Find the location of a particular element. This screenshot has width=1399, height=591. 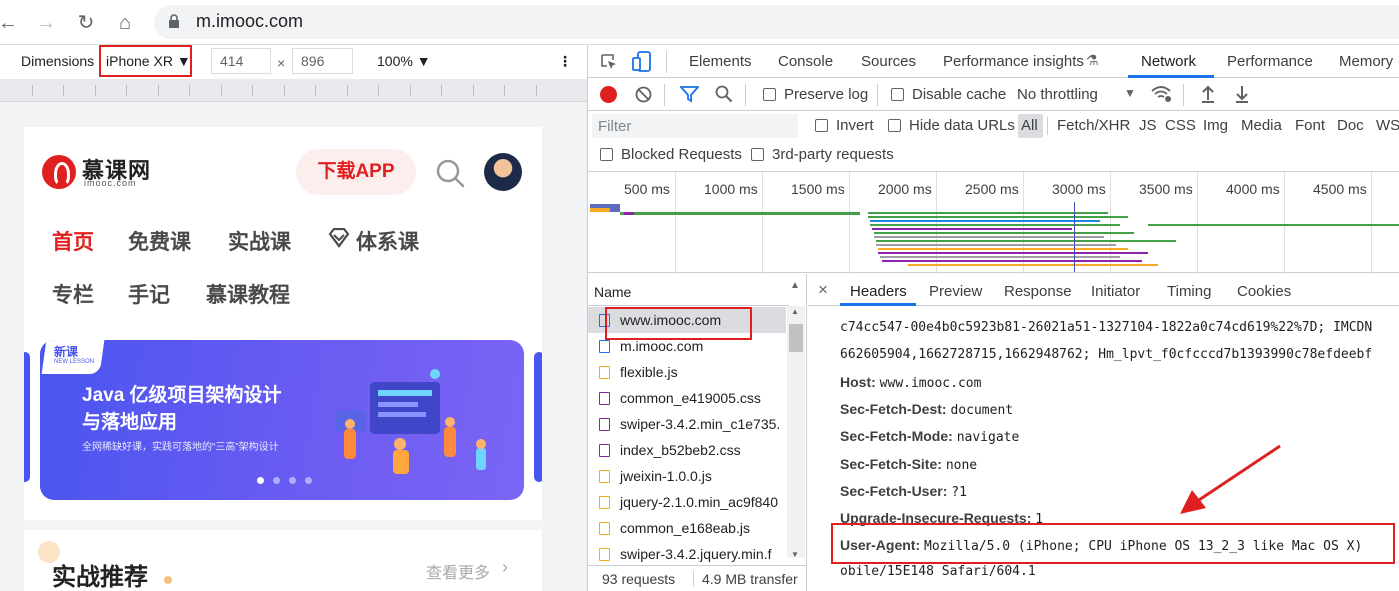

name-column-header: Name is located at coordinates (688, 290).